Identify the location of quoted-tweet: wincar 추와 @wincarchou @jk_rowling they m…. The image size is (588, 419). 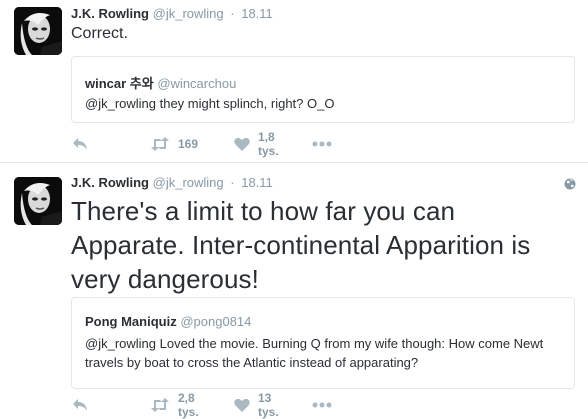
(323, 89).